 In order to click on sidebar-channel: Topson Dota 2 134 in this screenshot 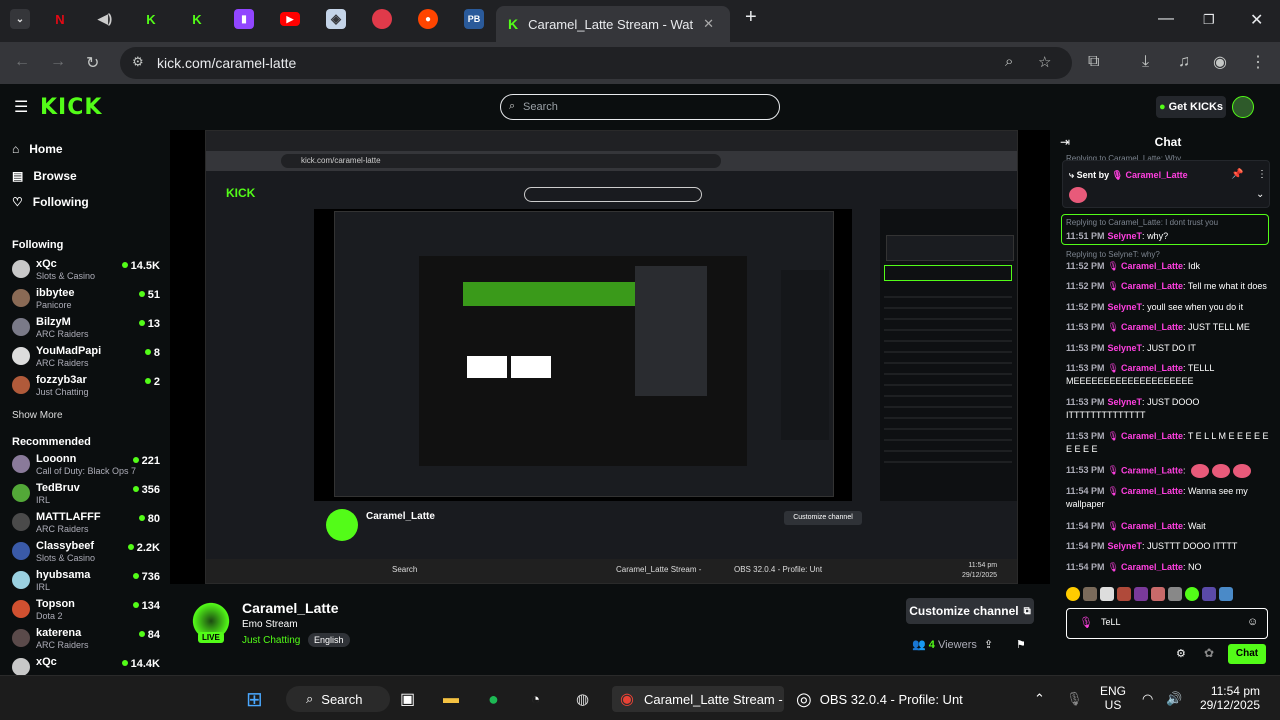, I will do `click(86, 610)`.